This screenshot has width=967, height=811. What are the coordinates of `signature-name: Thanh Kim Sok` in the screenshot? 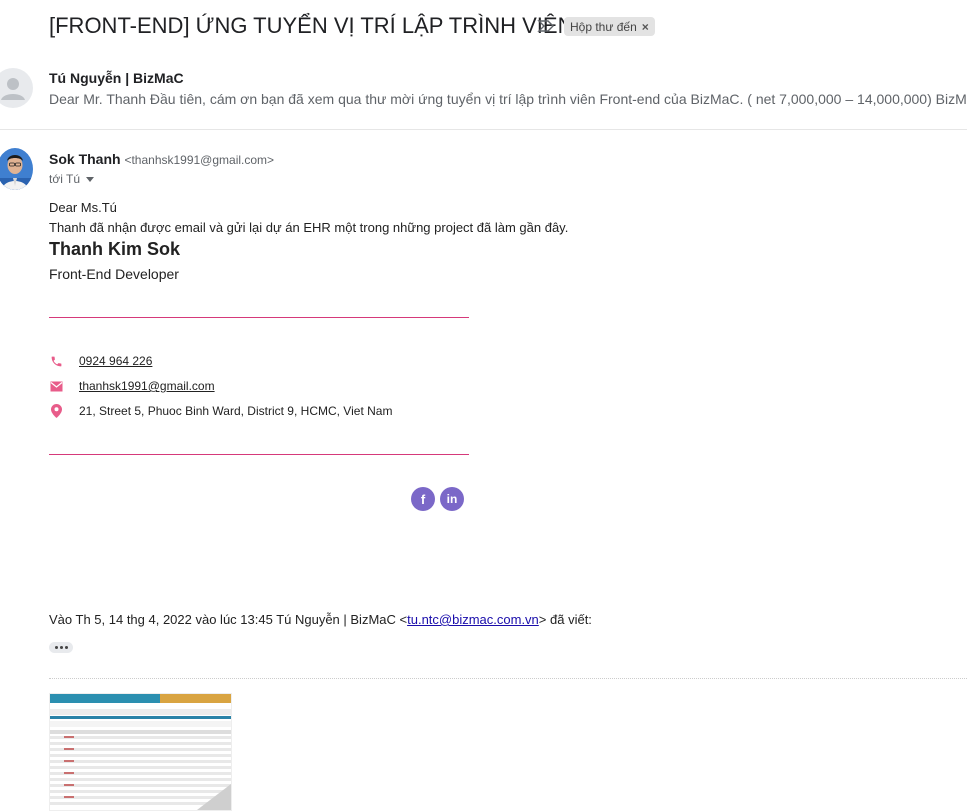 It's located at (115, 249).